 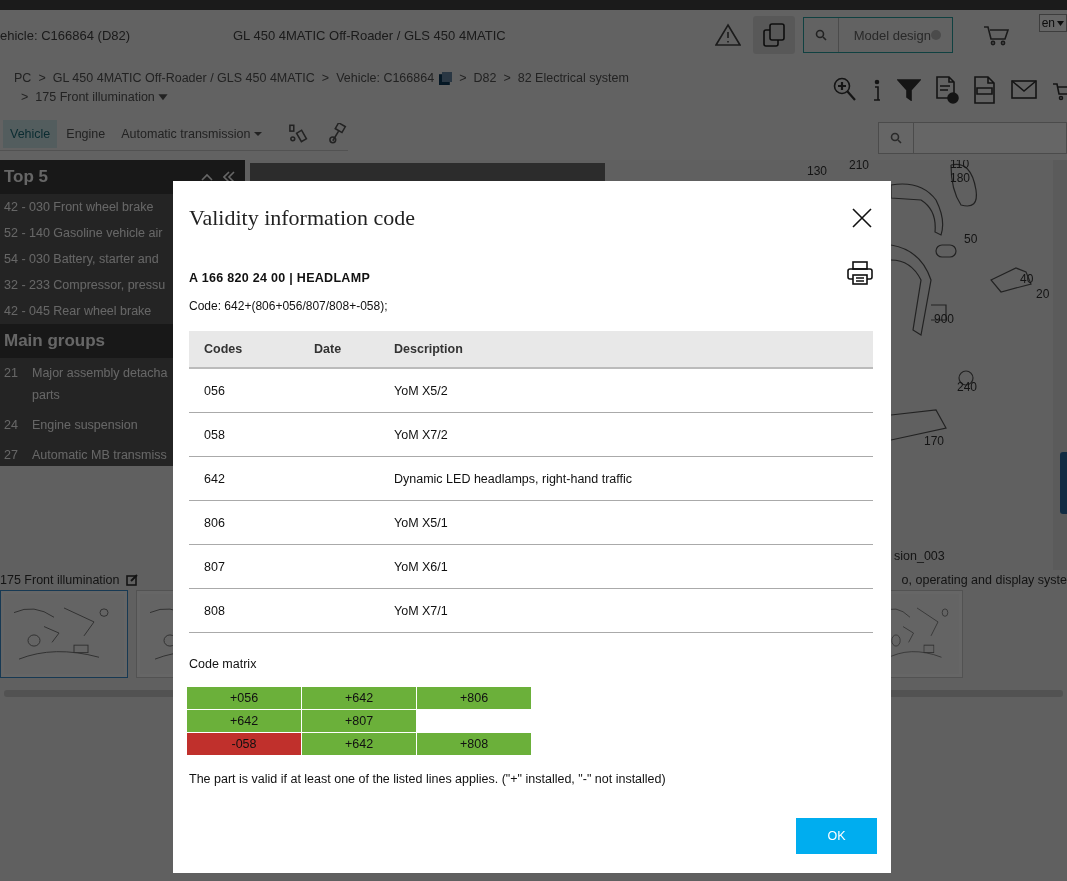 What do you see at coordinates (229, 177) in the screenshot?
I see `collapse-icon` at bounding box center [229, 177].